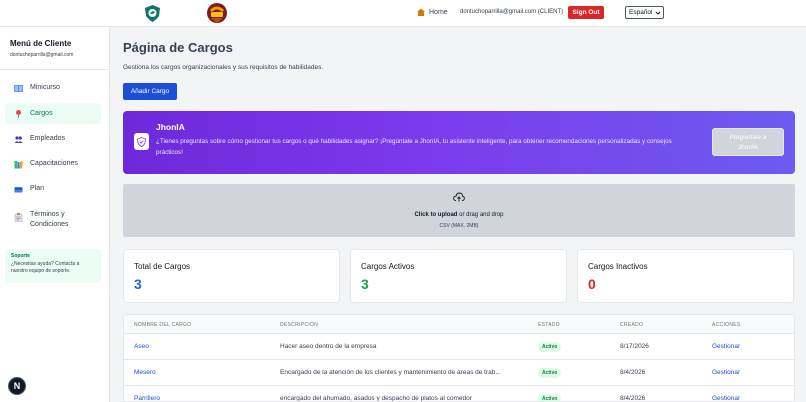 The image size is (806, 402). I want to click on cargo-name-link: Parrillero, so click(147, 398).